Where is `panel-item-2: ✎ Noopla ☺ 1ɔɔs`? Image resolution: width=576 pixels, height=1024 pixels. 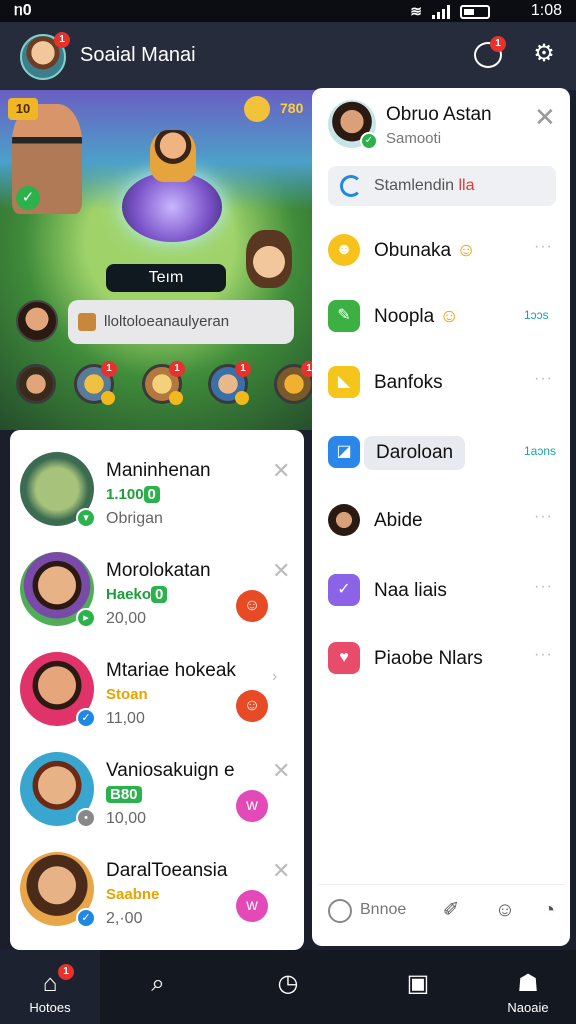
panel-item-2: ✎ Noopla ☺ 1ɔɔs is located at coordinates (441, 316).